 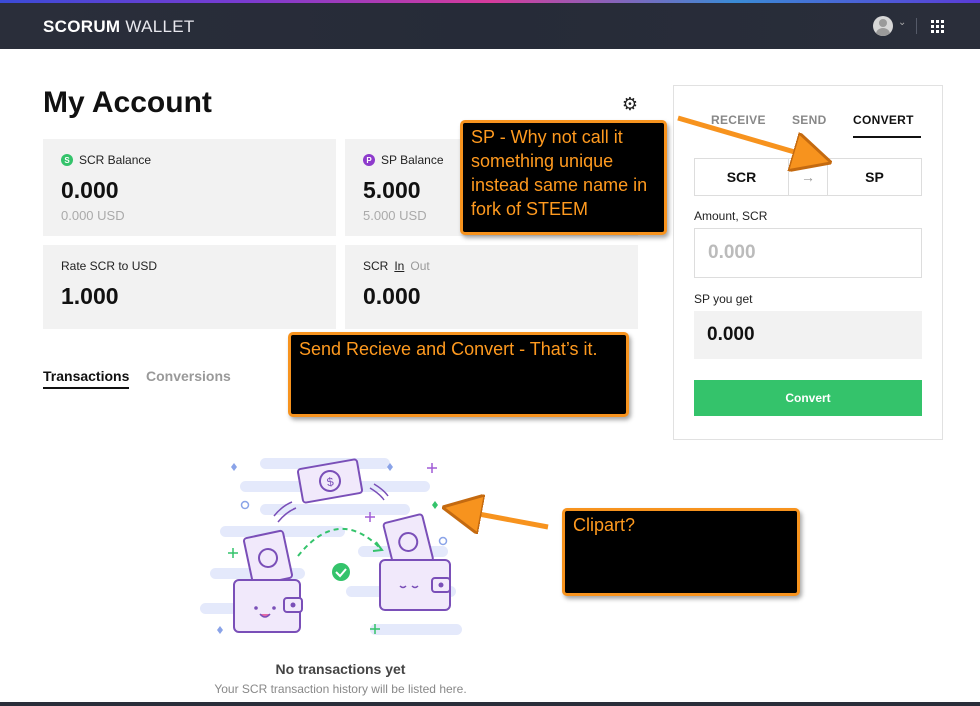 I want to click on sp-you-get-value: 0.000, so click(x=808, y=335).